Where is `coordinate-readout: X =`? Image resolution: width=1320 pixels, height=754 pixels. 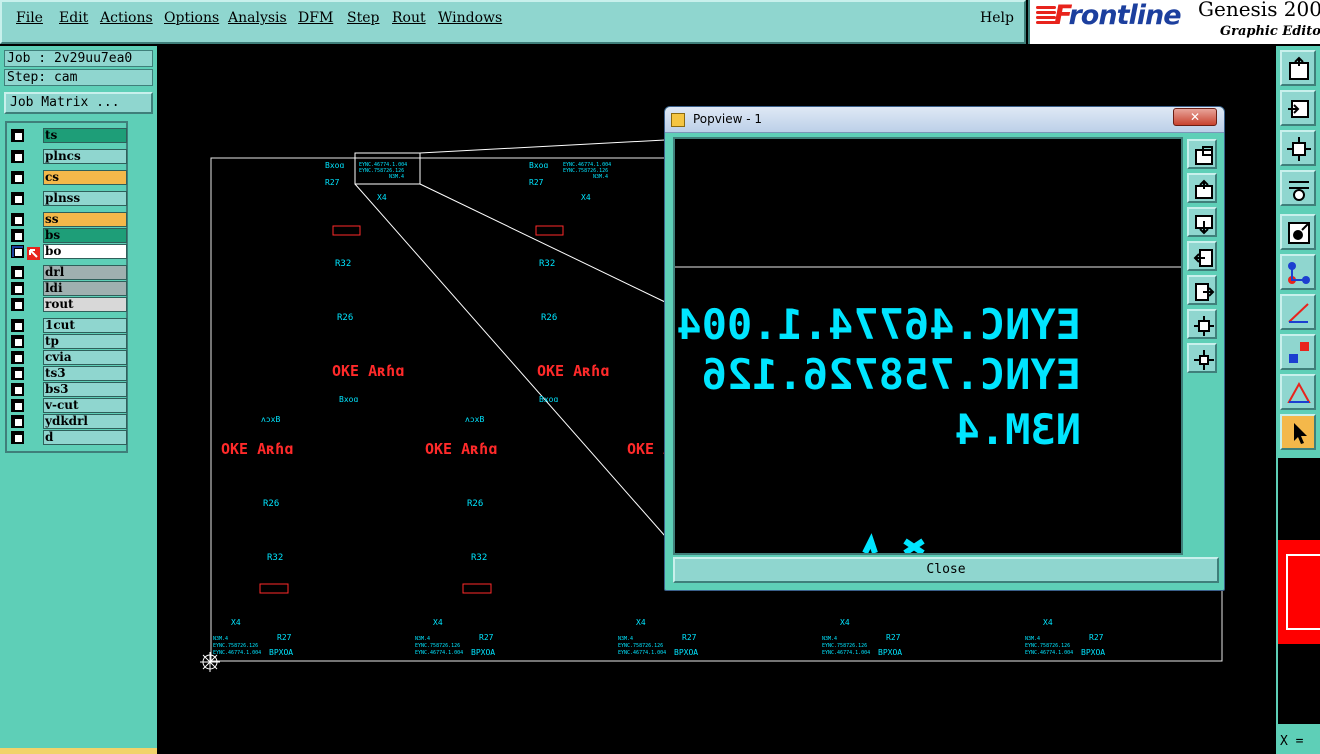 coordinate-readout: X = is located at coordinates (1292, 741).